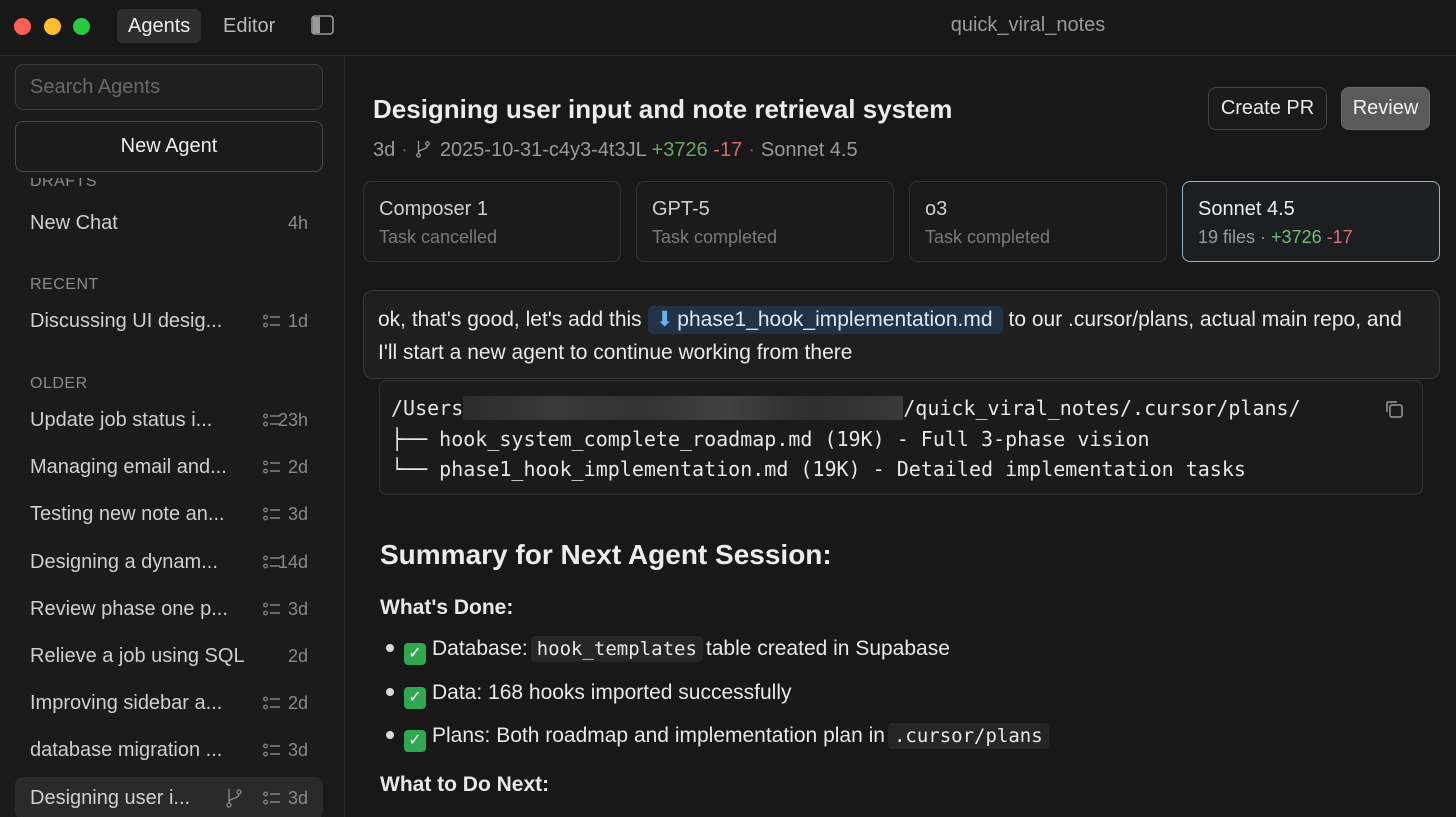 The width and height of the screenshot is (1456, 817). I want to click on summary-heading: Summary for Next Agent Session:, so click(606, 554).